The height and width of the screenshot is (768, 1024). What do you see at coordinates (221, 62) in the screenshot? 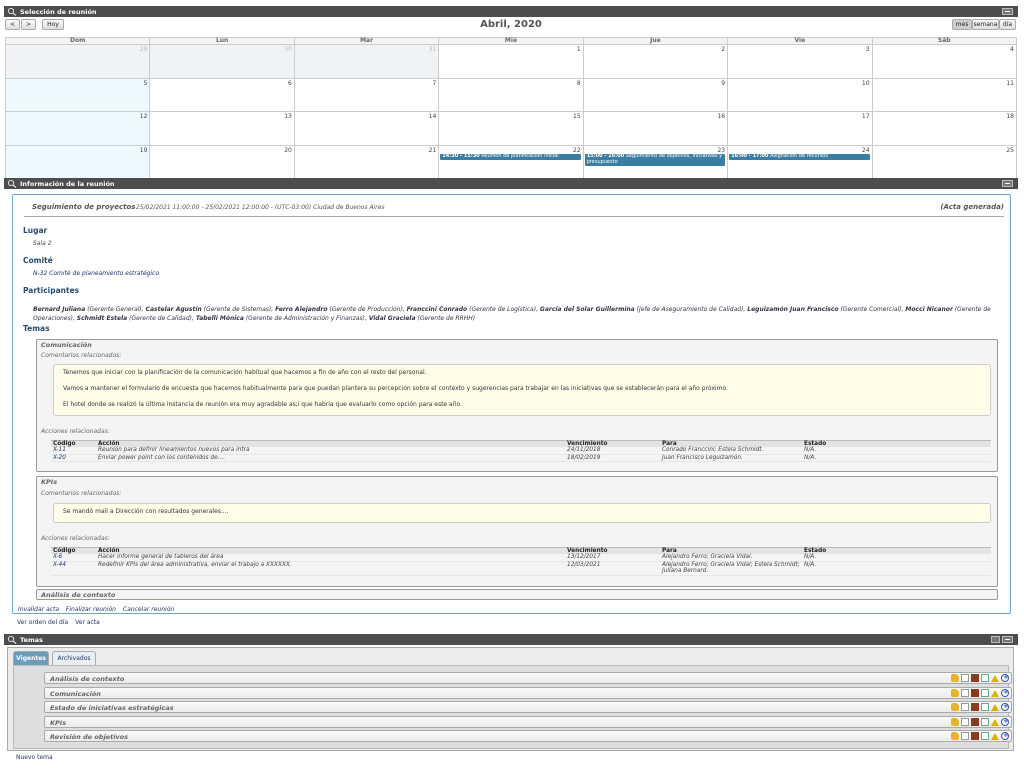
I see `calendar-day: 30` at bounding box center [221, 62].